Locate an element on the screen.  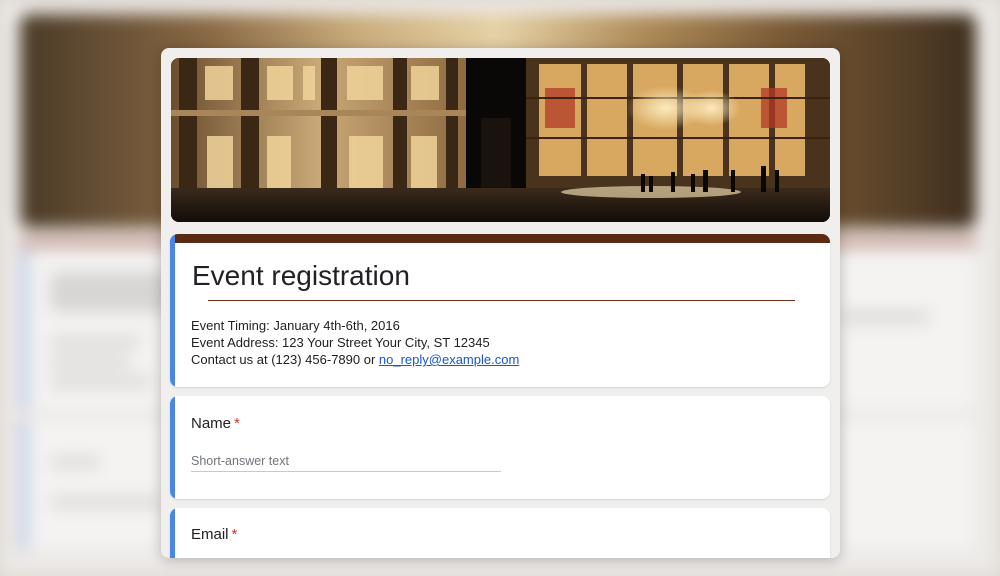
question-card-email: Email * is located at coordinates (500, 533).